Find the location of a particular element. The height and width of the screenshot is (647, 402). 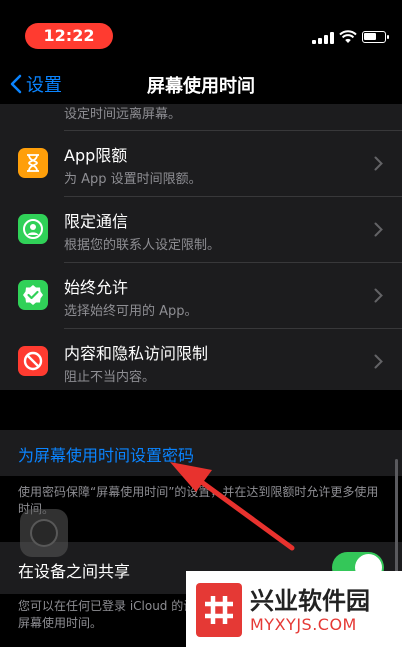

row-title: 始终允许 is located at coordinates (96, 287).